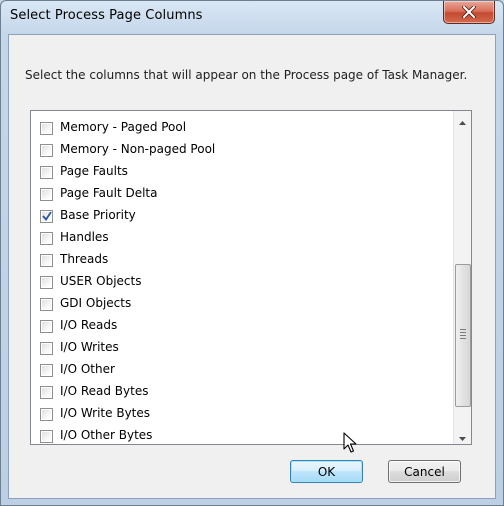  I want to click on list-item: Memory - Non-paged Pool, so click(241, 150).